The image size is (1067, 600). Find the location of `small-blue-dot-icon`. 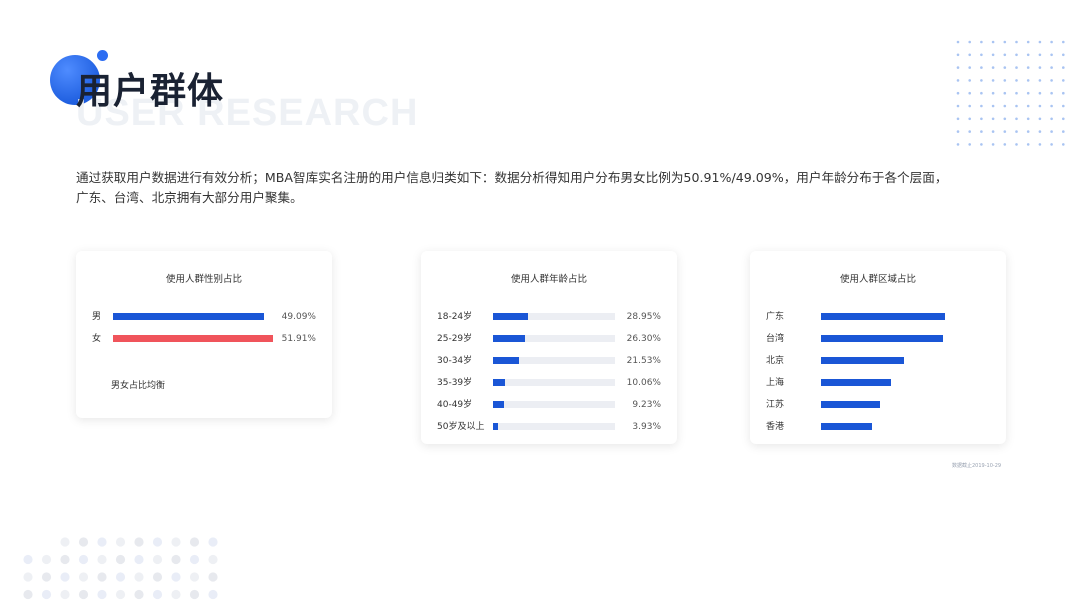

small-blue-dot-icon is located at coordinates (102, 55).